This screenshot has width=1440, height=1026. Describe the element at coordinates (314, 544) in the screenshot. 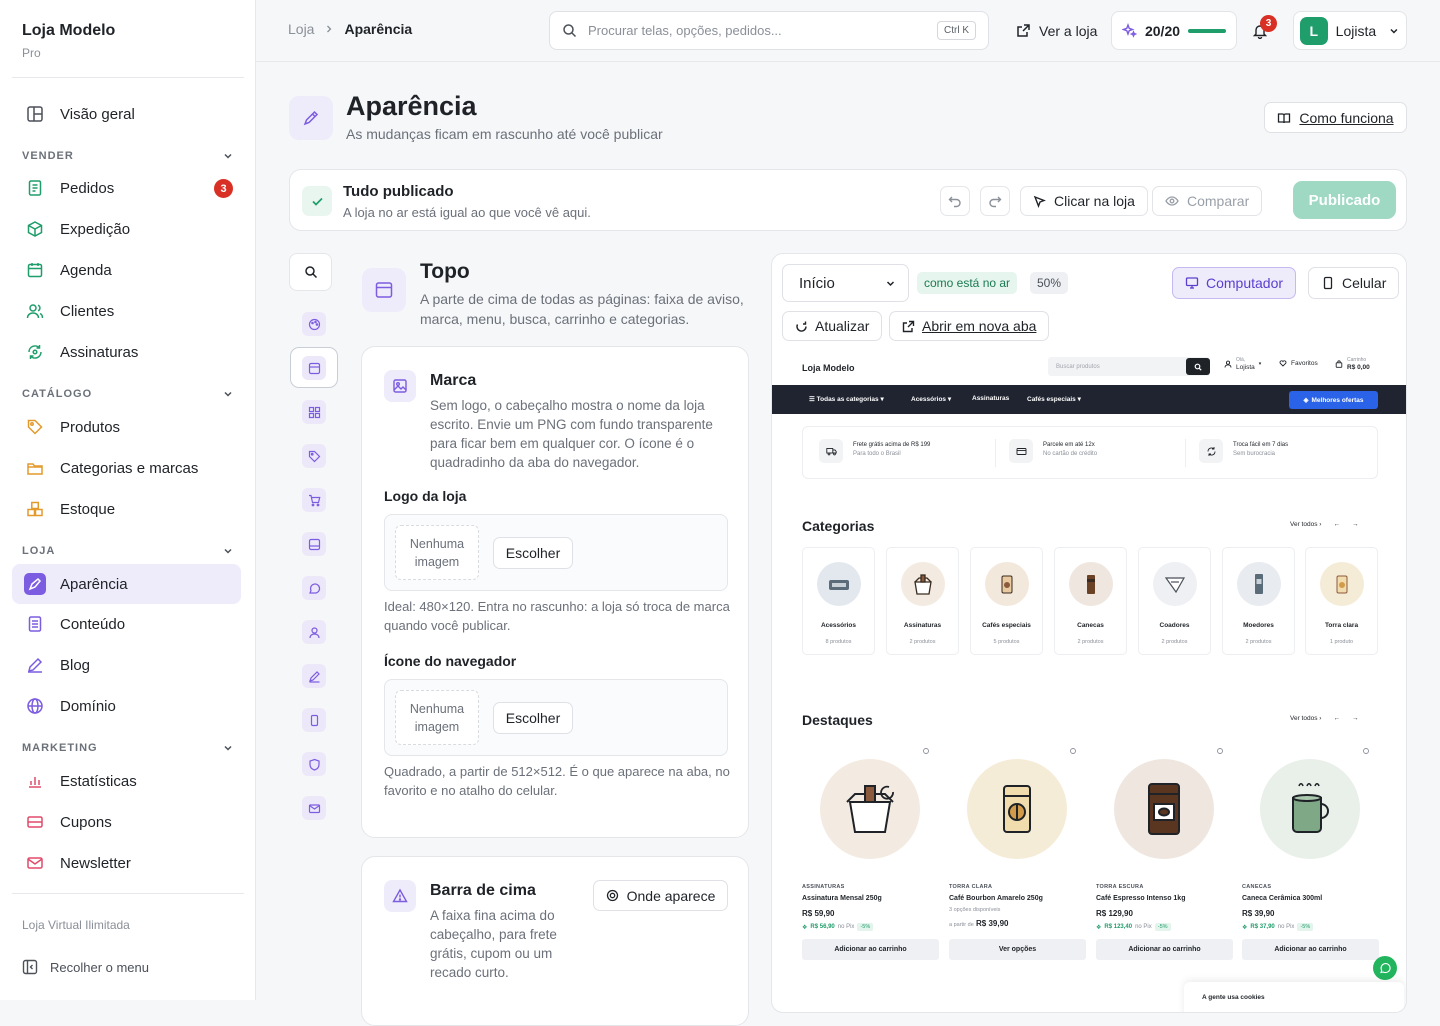

I see `rail-footer-button` at that location.